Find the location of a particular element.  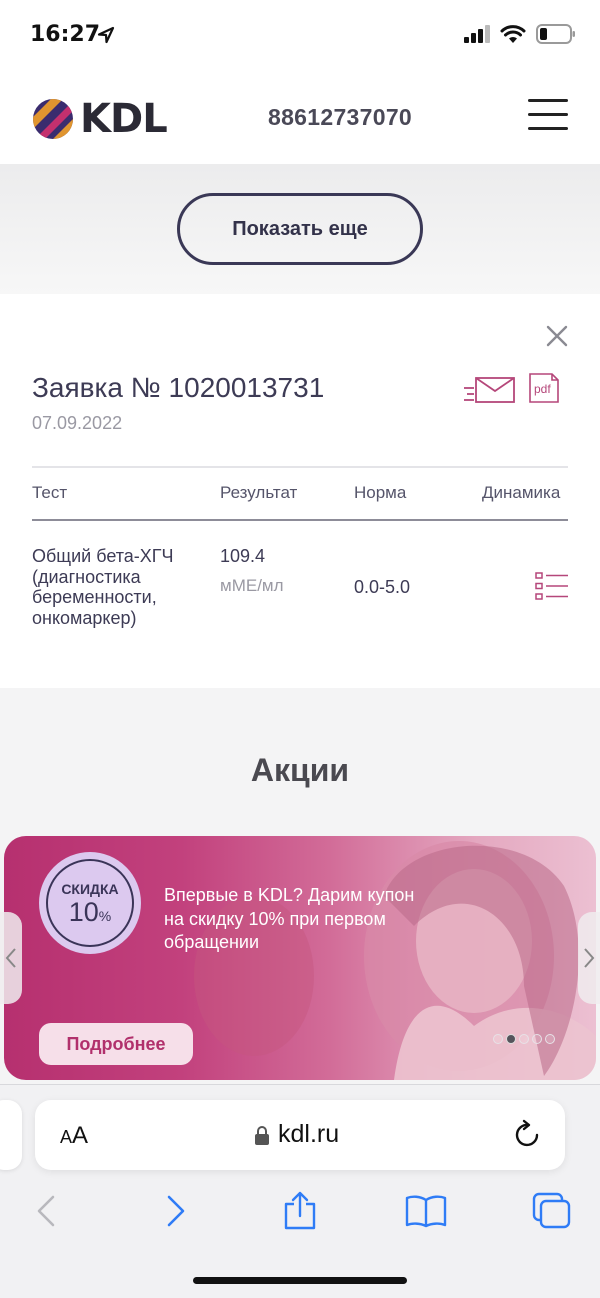

chevron-left-icon is located at coordinates (10, 958).